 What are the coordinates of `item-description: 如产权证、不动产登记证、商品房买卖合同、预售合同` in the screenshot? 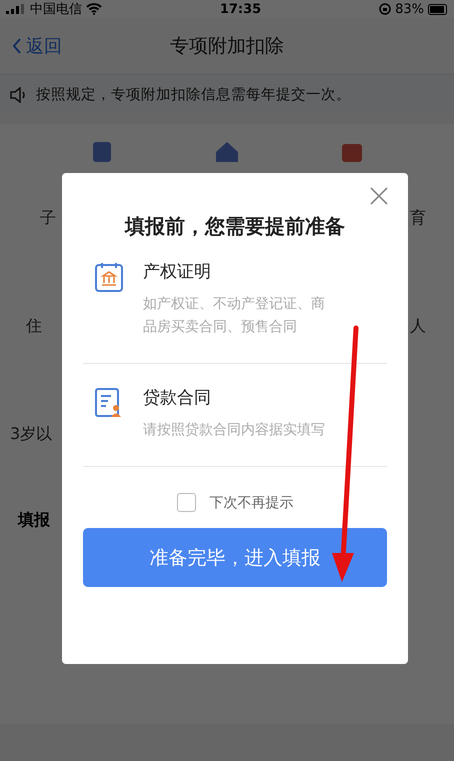 It's located at (234, 316).